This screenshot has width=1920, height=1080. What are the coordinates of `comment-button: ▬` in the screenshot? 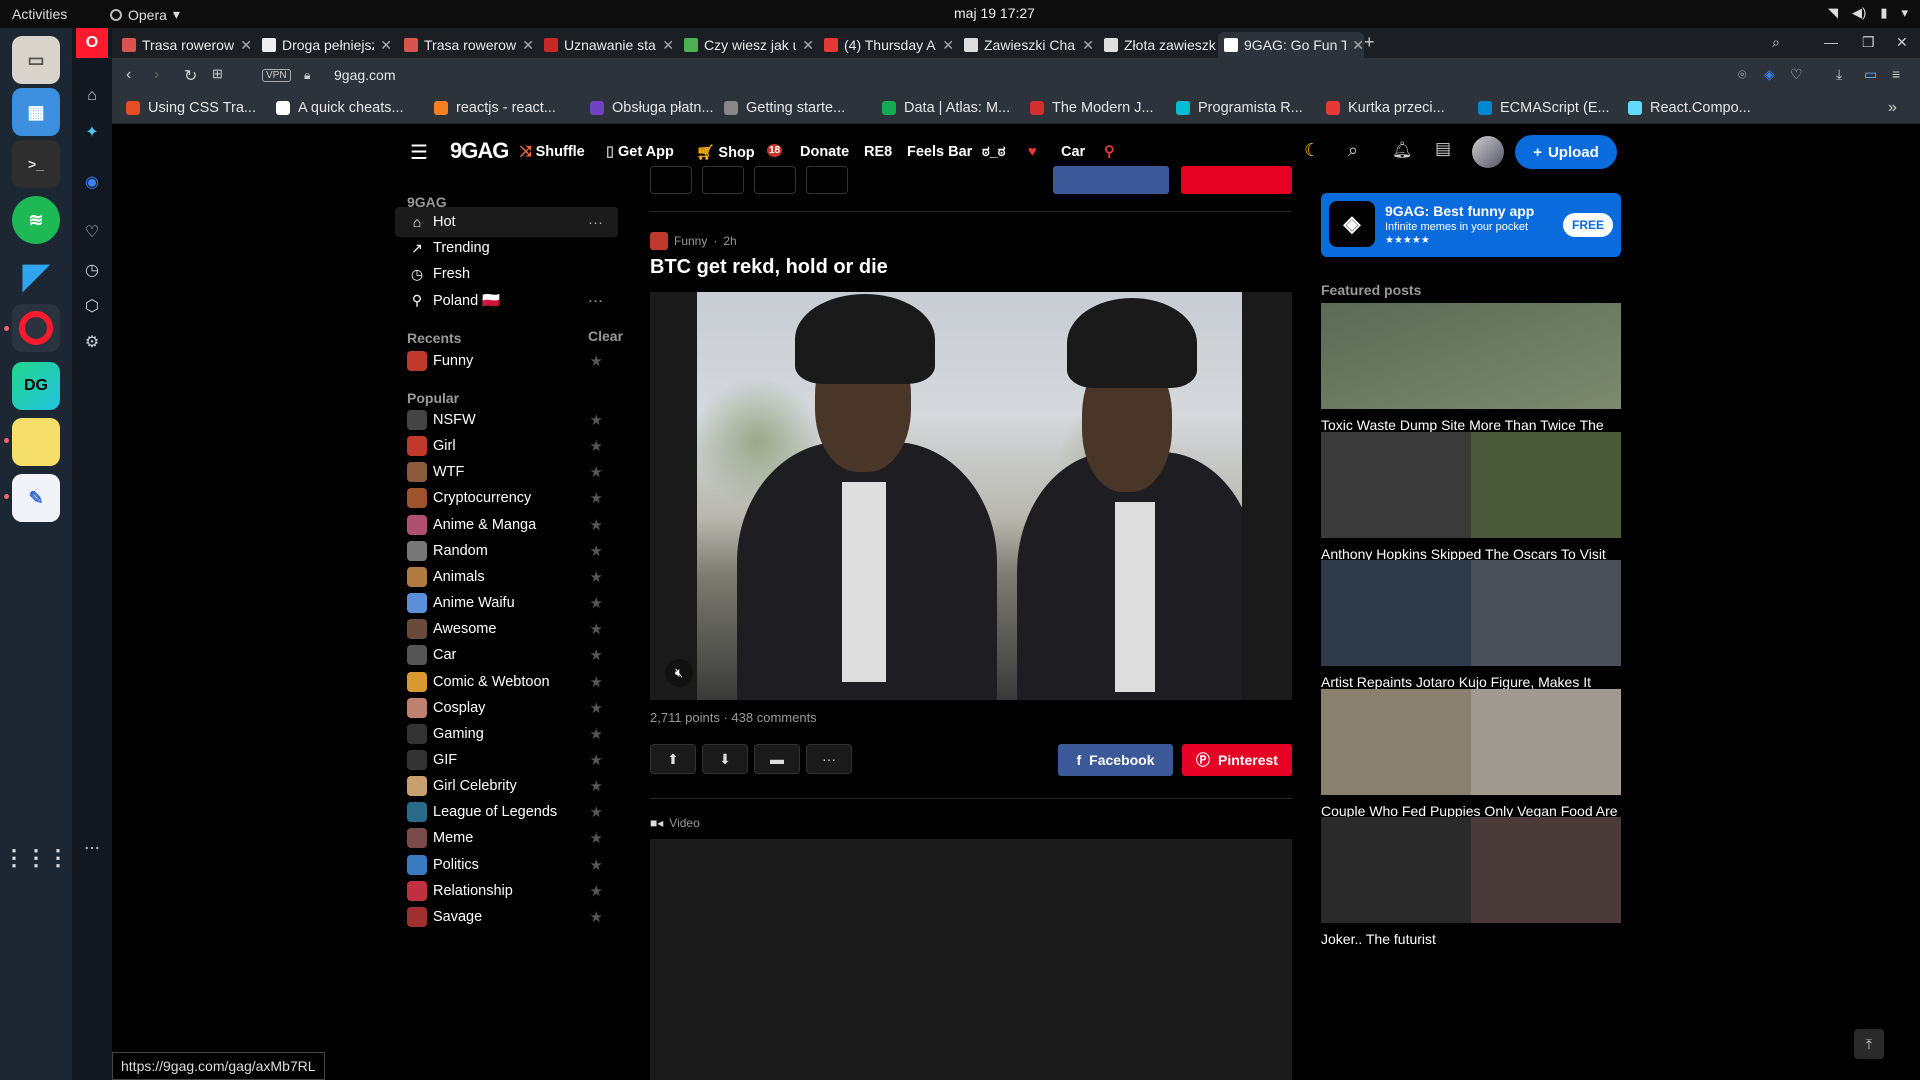 It's located at (777, 759).